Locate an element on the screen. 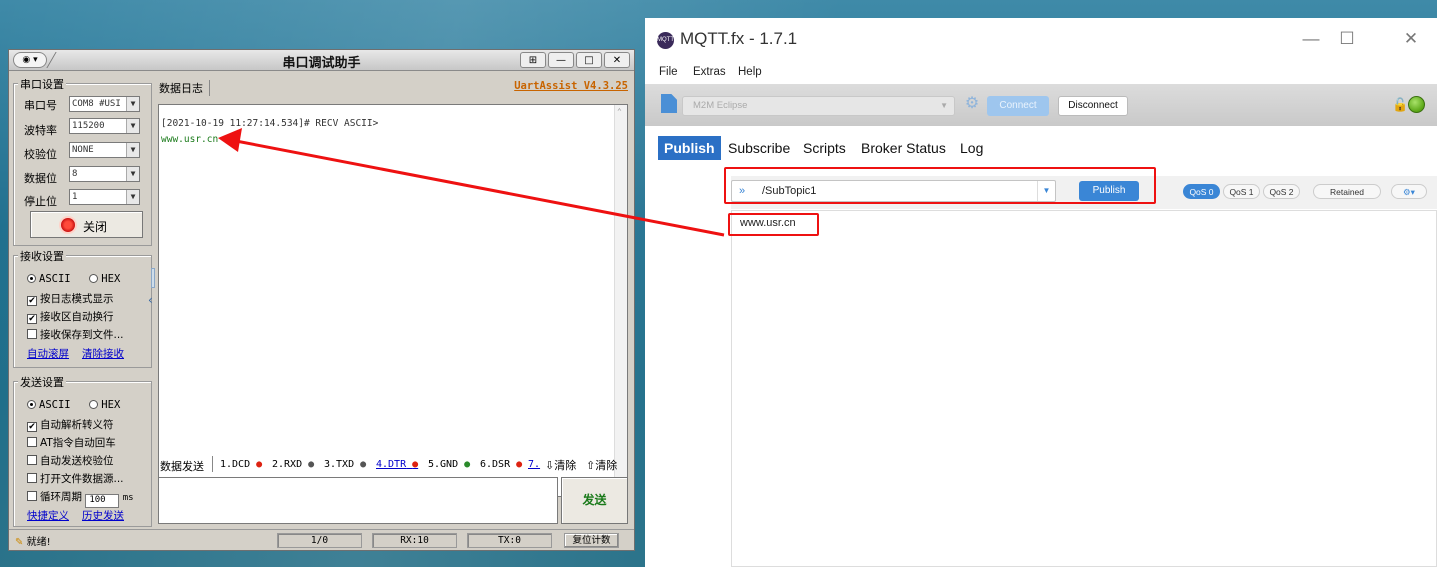 Image resolution: width=1437 pixels, height=567 pixels. databits-select: 8 ▼ is located at coordinates (104, 174).